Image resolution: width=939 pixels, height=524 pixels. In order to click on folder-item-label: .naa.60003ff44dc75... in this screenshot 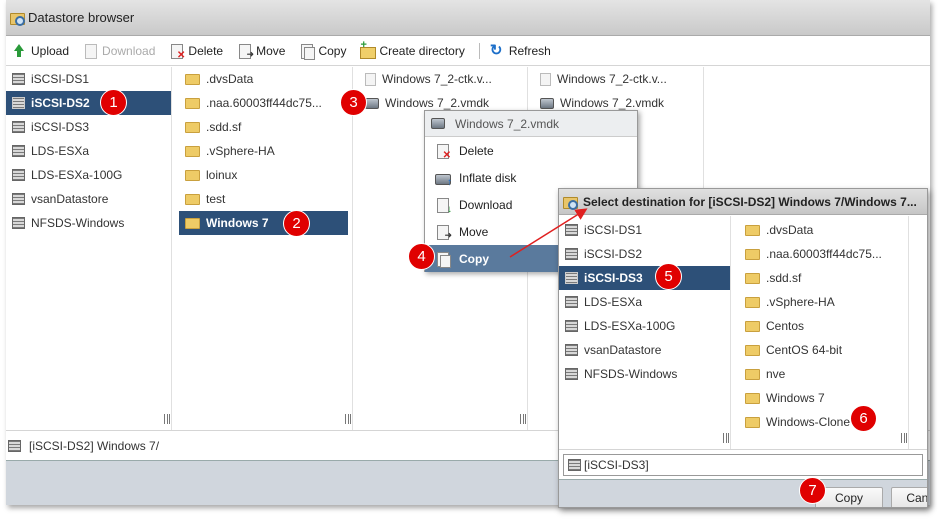, I will do `click(264, 103)`.